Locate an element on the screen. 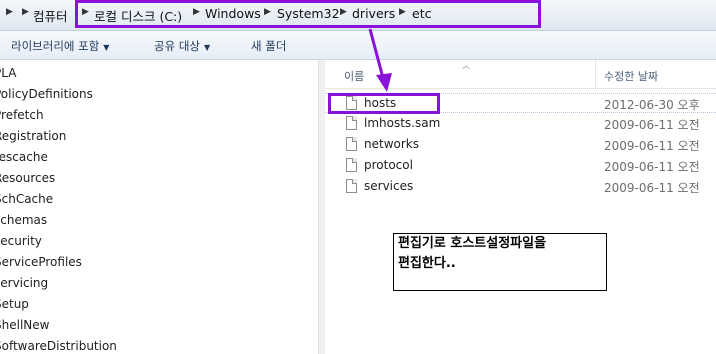  column-header-date-modified: 수정한 날짜 is located at coordinates (631, 76).